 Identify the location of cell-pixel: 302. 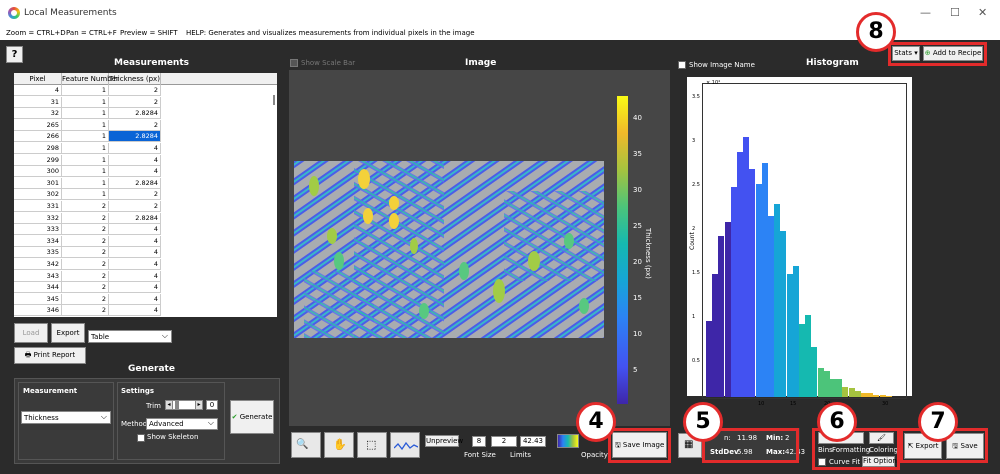
(38, 195).